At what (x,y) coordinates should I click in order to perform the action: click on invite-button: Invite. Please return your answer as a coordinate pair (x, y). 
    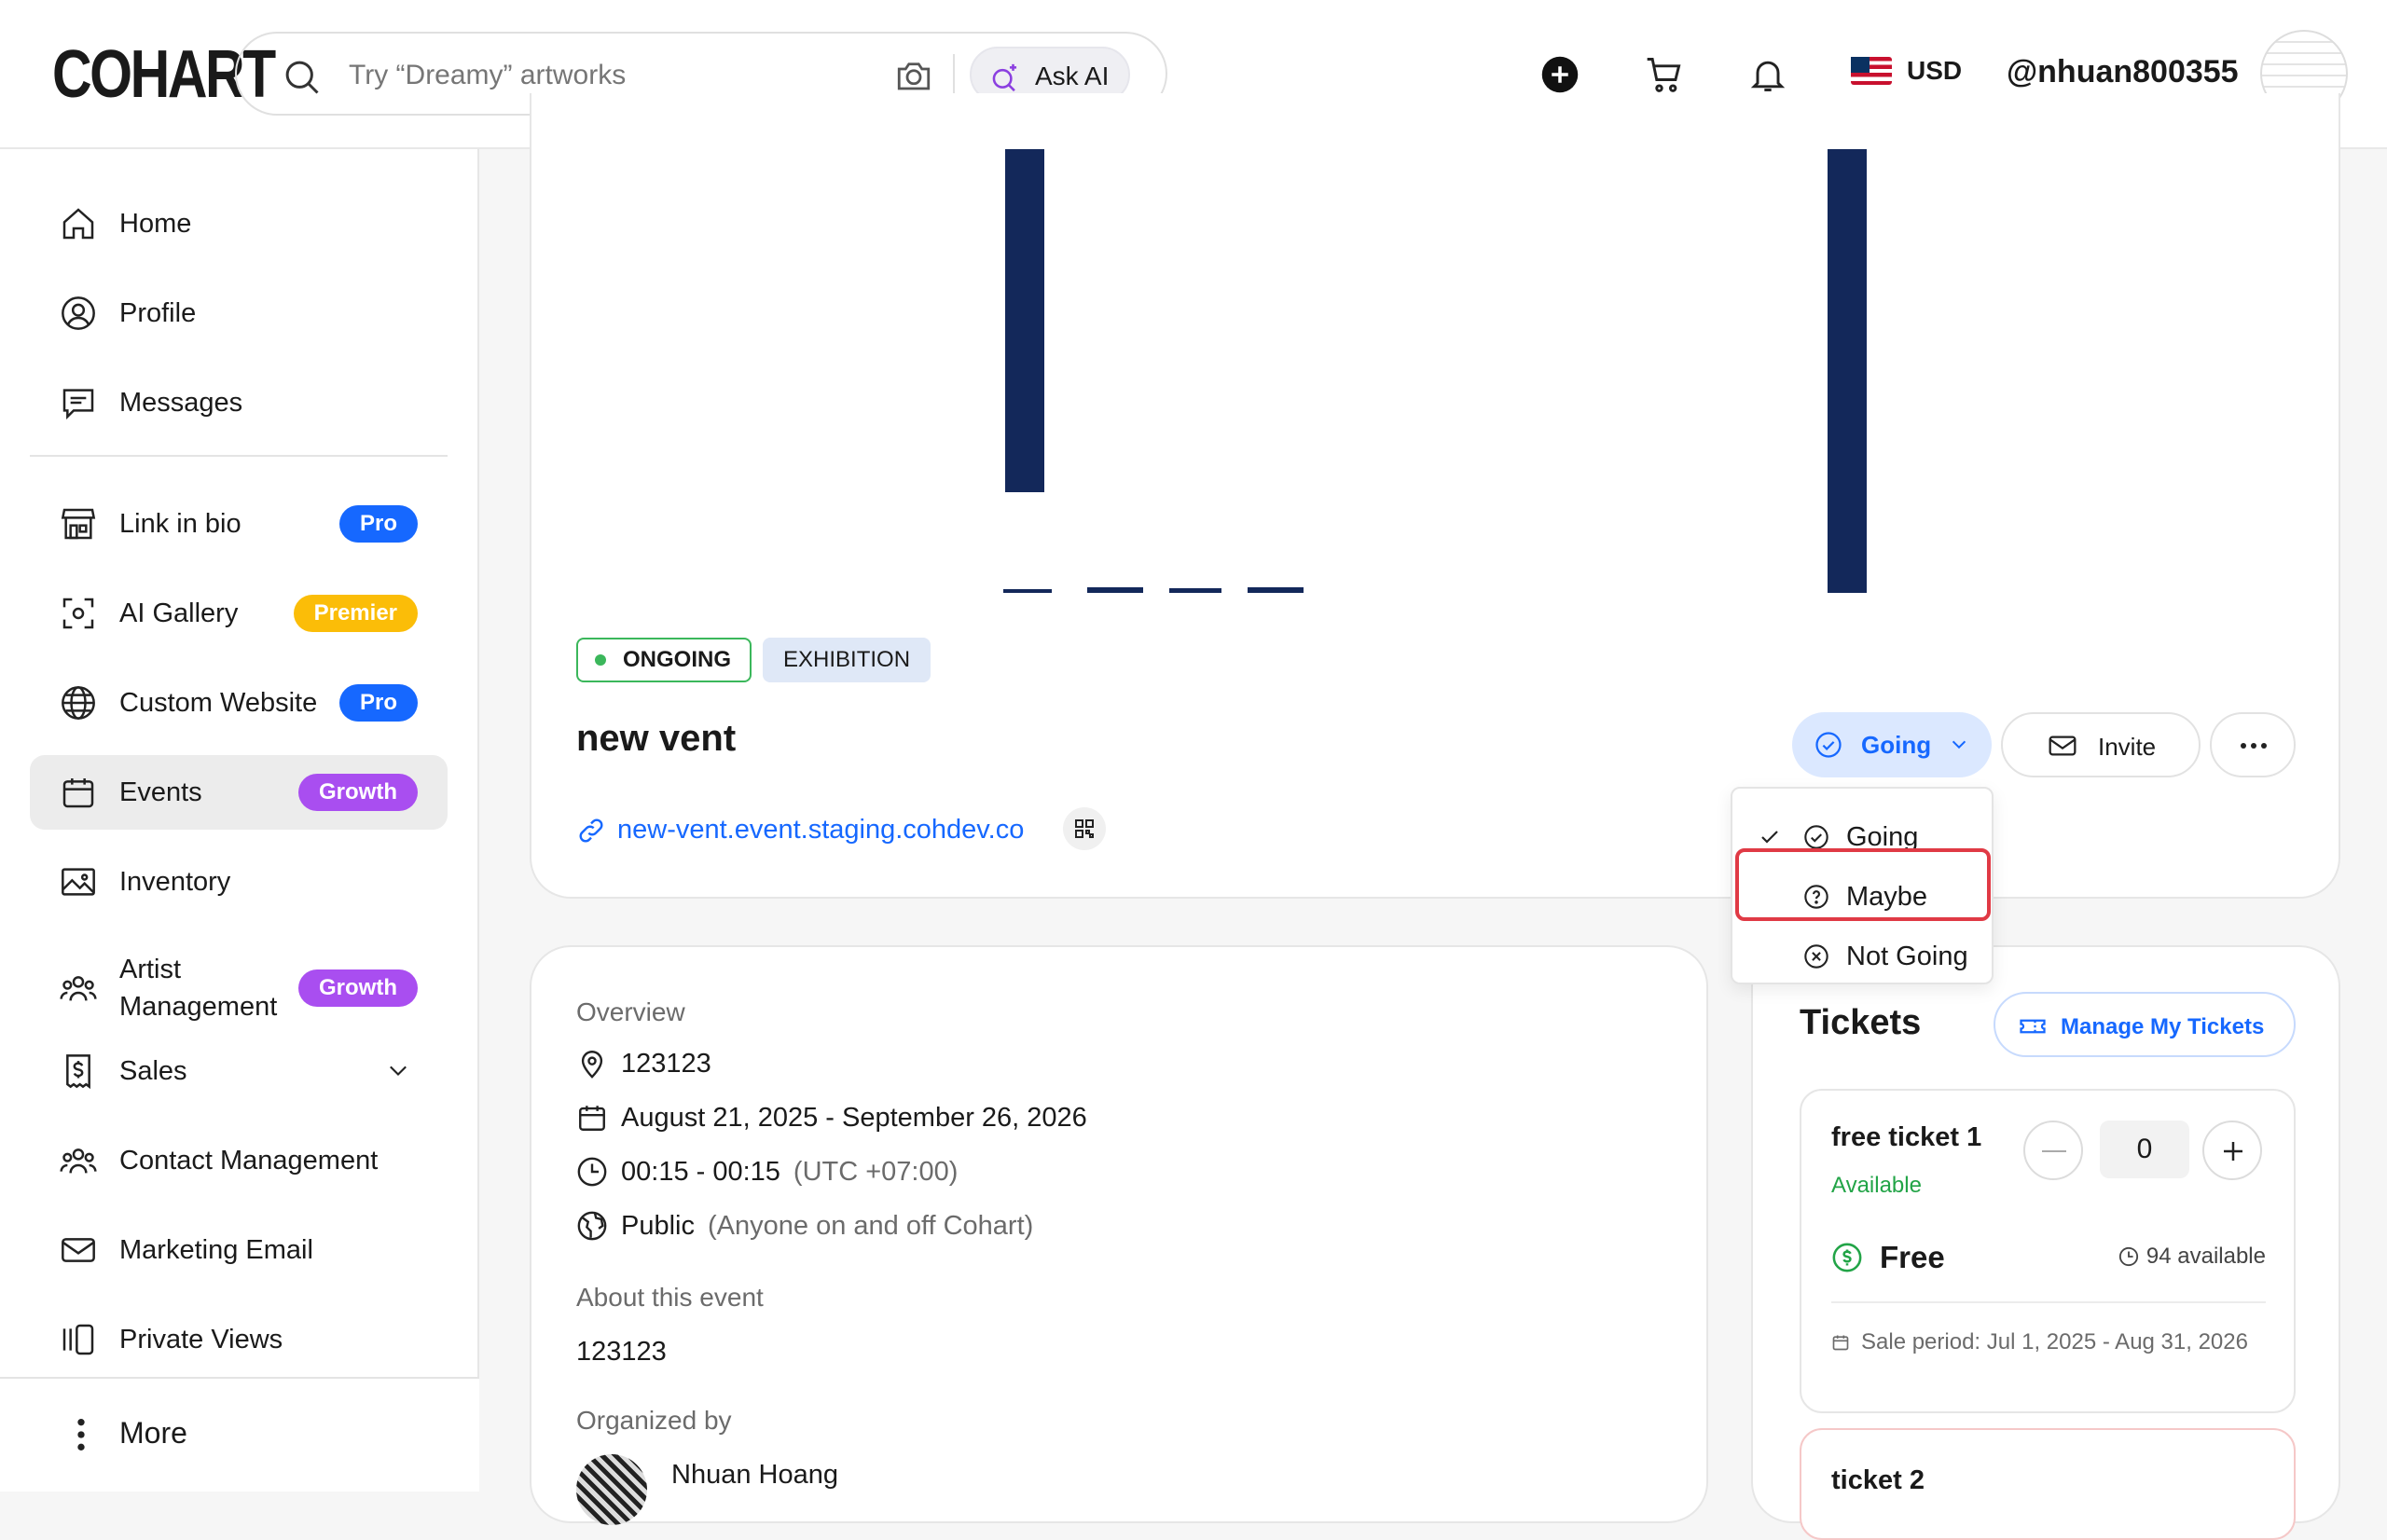
    Looking at the image, I should click on (2101, 744).